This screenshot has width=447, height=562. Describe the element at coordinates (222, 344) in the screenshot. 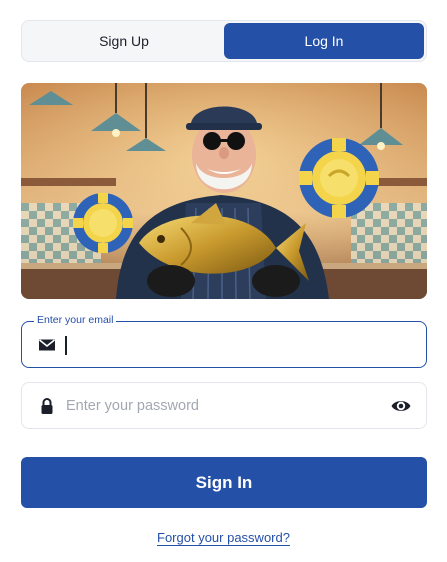

I see `email-input` at that location.